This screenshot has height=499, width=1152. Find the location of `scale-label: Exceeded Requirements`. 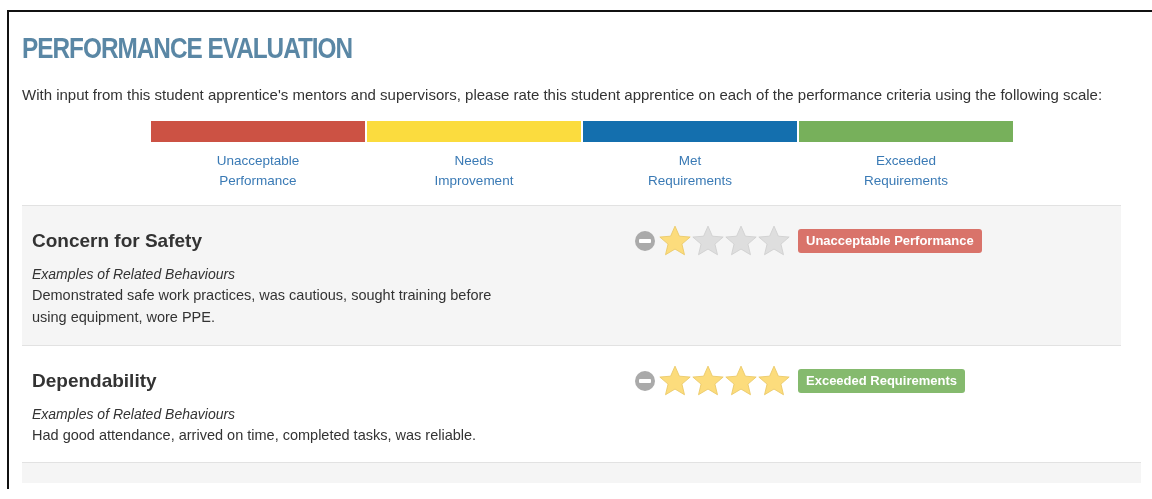

scale-label: Exceeded Requirements is located at coordinates (905, 171).